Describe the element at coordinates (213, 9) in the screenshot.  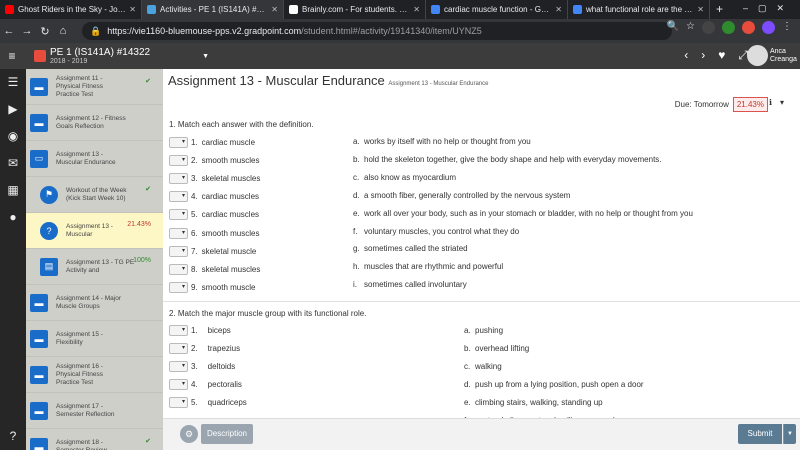
I see `browser-tab: Activities - PE 1 (IS141A) #1432 ✕` at that location.